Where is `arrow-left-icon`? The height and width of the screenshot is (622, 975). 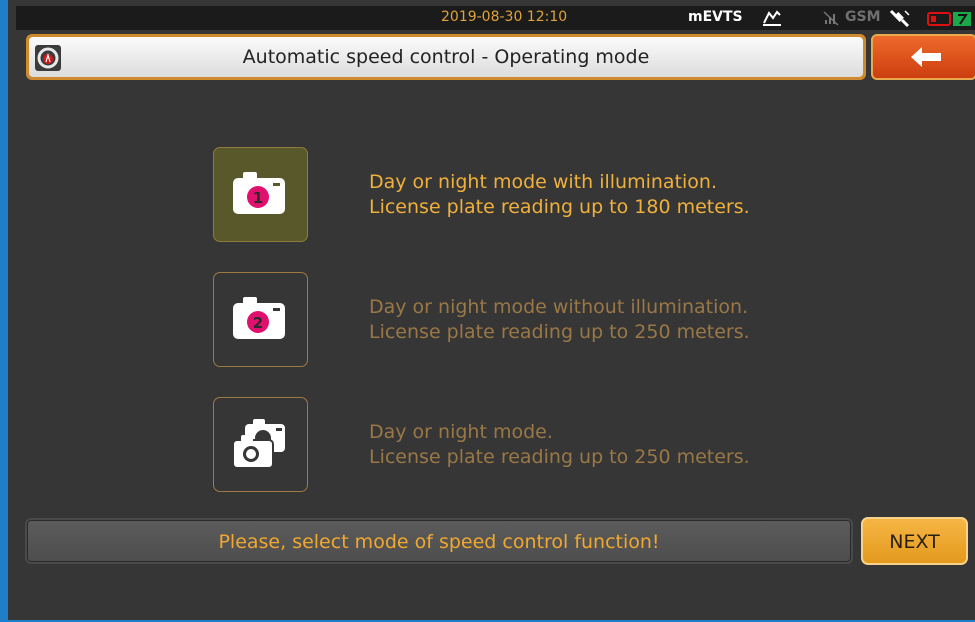 arrow-left-icon is located at coordinates (926, 57).